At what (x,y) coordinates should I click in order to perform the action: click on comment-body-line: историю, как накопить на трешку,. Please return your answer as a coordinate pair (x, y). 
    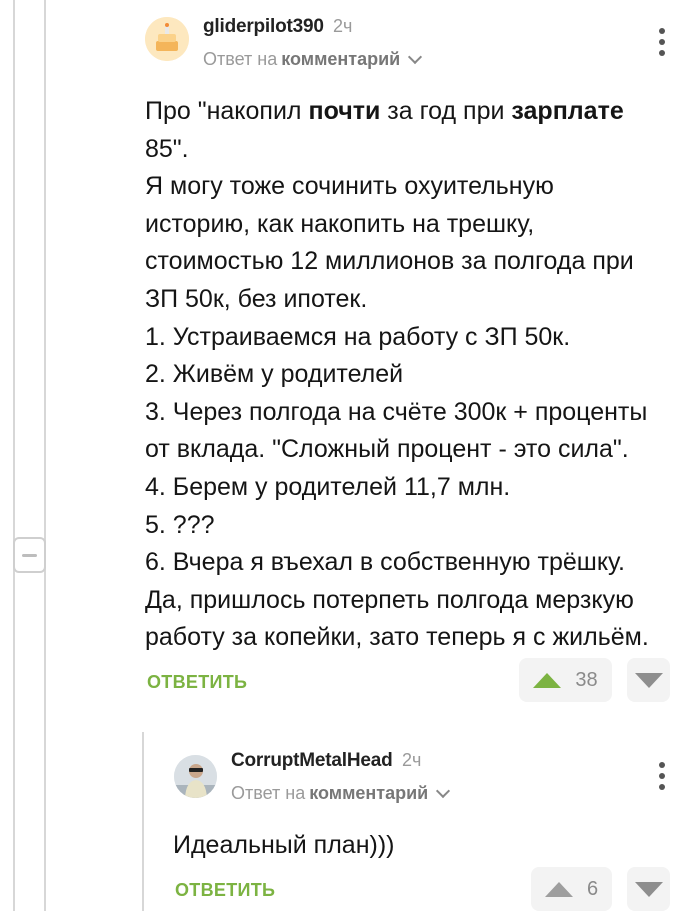
    Looking at the image, I should click on (415, 225).